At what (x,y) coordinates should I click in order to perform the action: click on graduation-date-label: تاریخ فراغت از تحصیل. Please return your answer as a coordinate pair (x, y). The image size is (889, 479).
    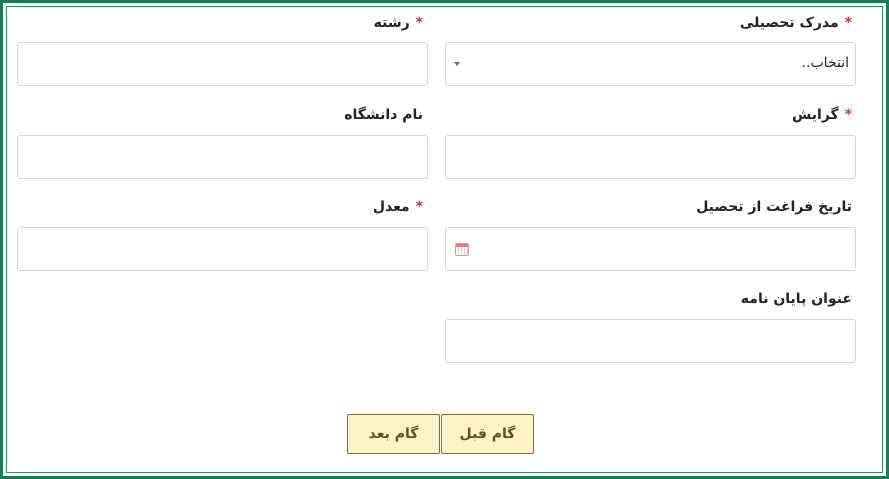
    Looking at the image, I should click on (774, 207).